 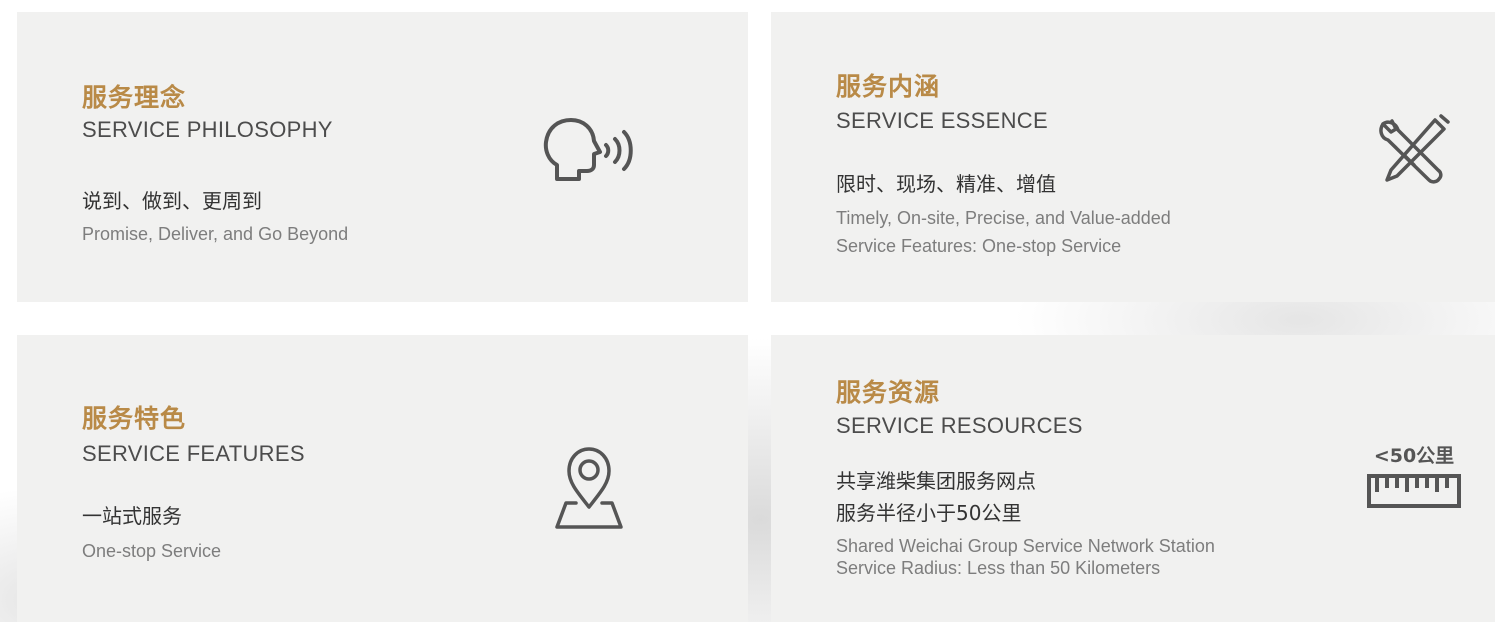 What do you see at coordinates (134, 418) in the screenshot?
I see `card-title-cn: 服务特色` at bounding box center [134, 418].